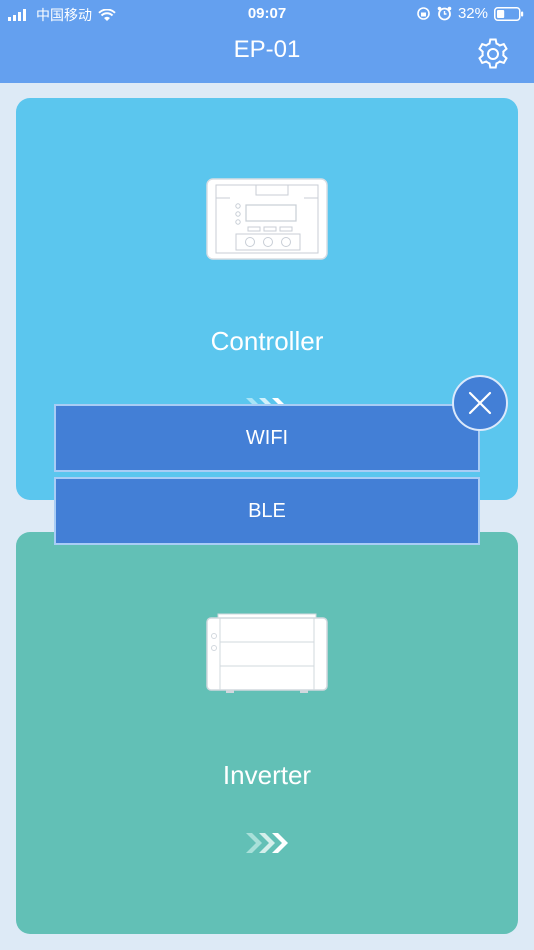  I want to click on triple-chevron-right-icon, so click(267, 843).